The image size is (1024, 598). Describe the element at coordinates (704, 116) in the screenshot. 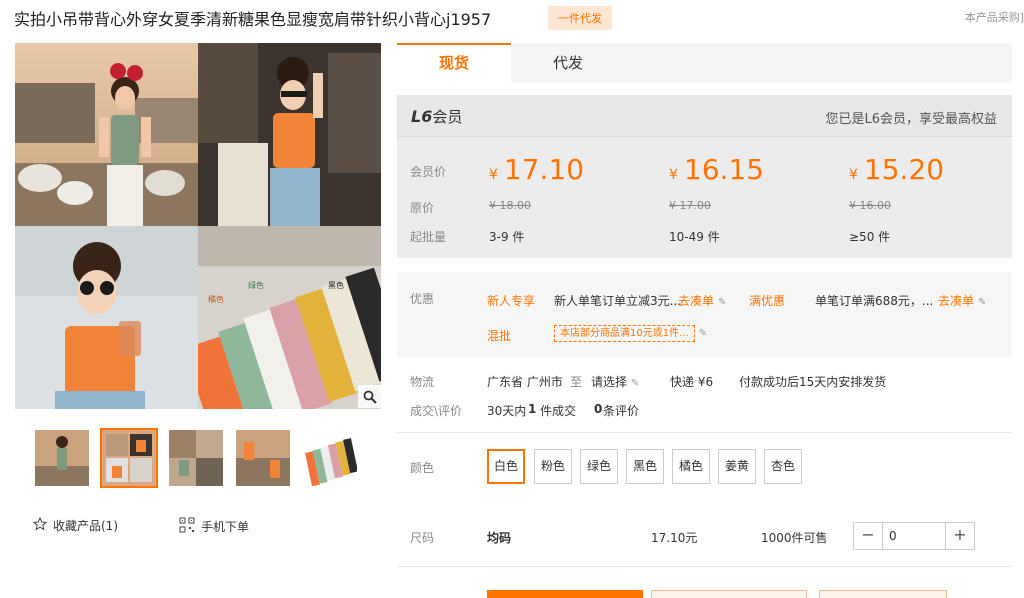

I see `member-header: L6会员 您已是L6会员，享受最高权益` at that location.